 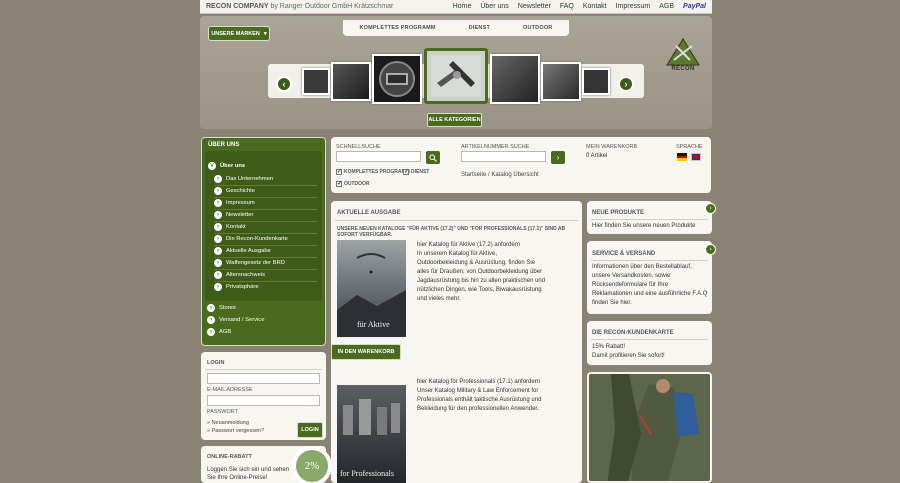 I want to click on nav-agb: AGB, so click(x=666, y=6).